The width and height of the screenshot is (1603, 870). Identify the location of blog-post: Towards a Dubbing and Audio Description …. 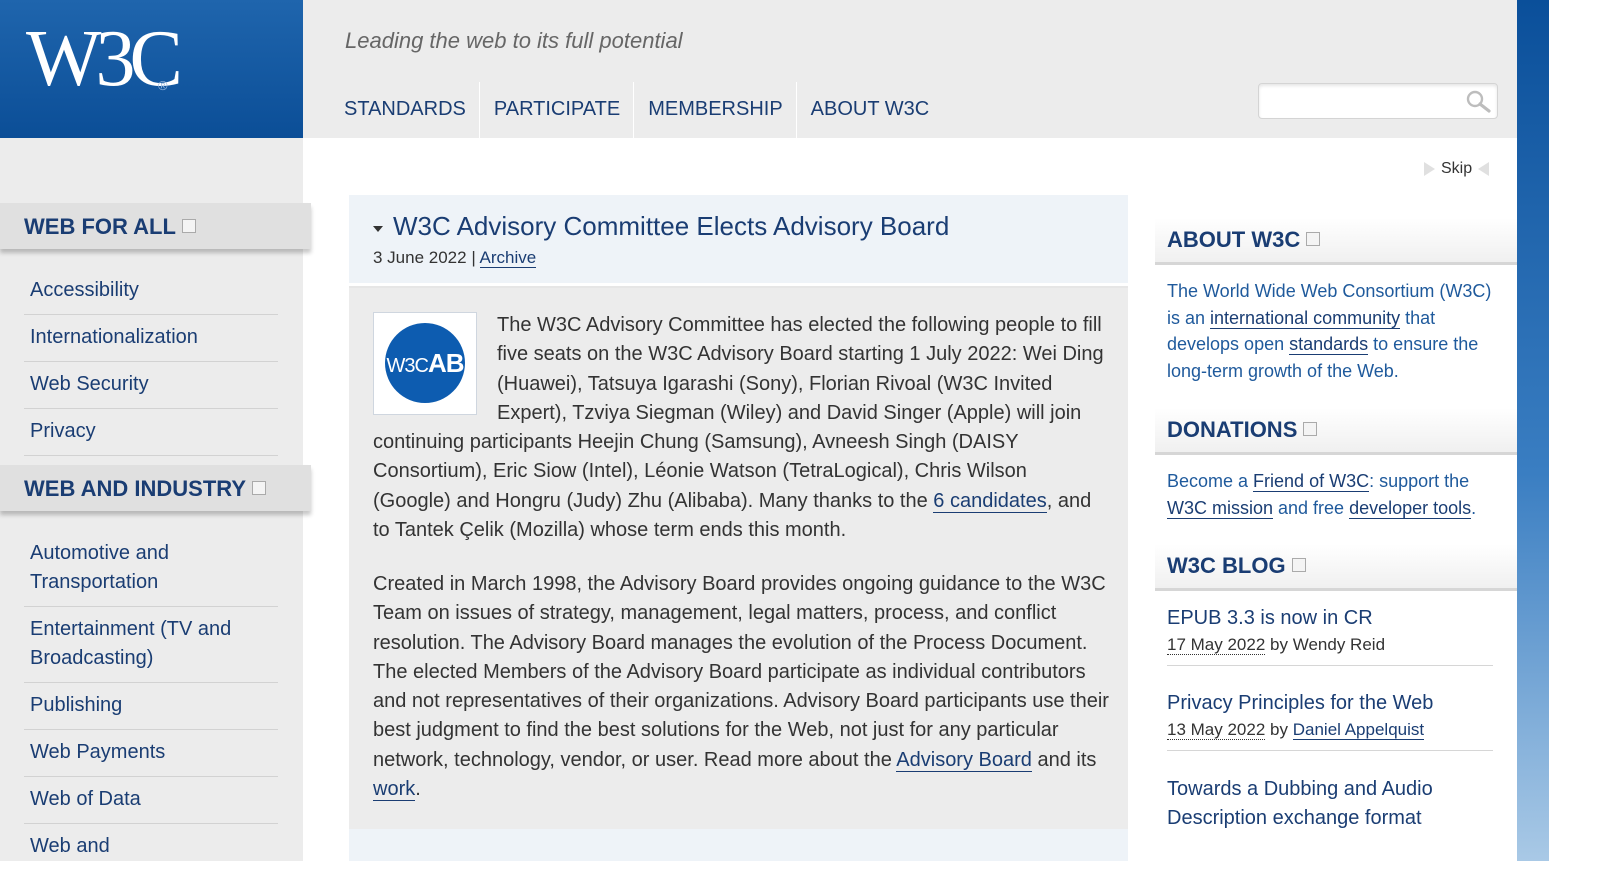
(1330, 805).